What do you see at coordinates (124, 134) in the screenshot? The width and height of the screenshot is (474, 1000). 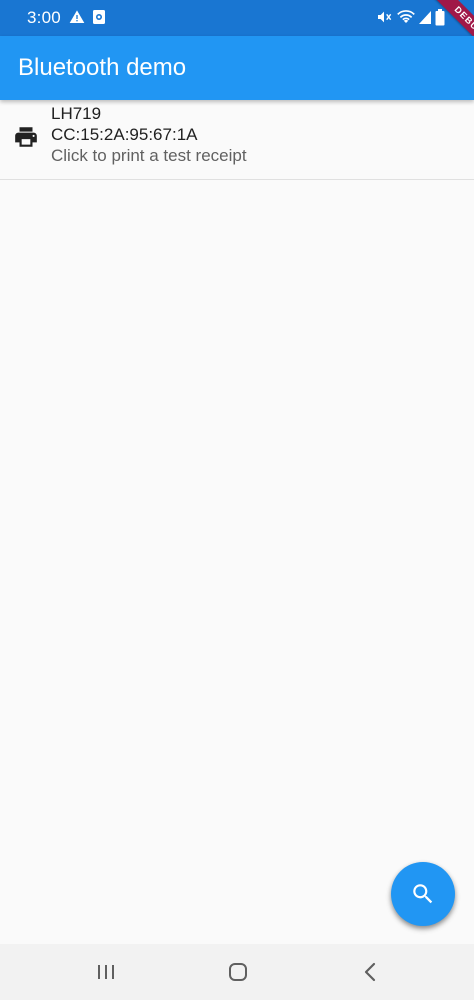 I see `device-address: CC:15:2A:95:67:1A` at bounding box center [124, 134].